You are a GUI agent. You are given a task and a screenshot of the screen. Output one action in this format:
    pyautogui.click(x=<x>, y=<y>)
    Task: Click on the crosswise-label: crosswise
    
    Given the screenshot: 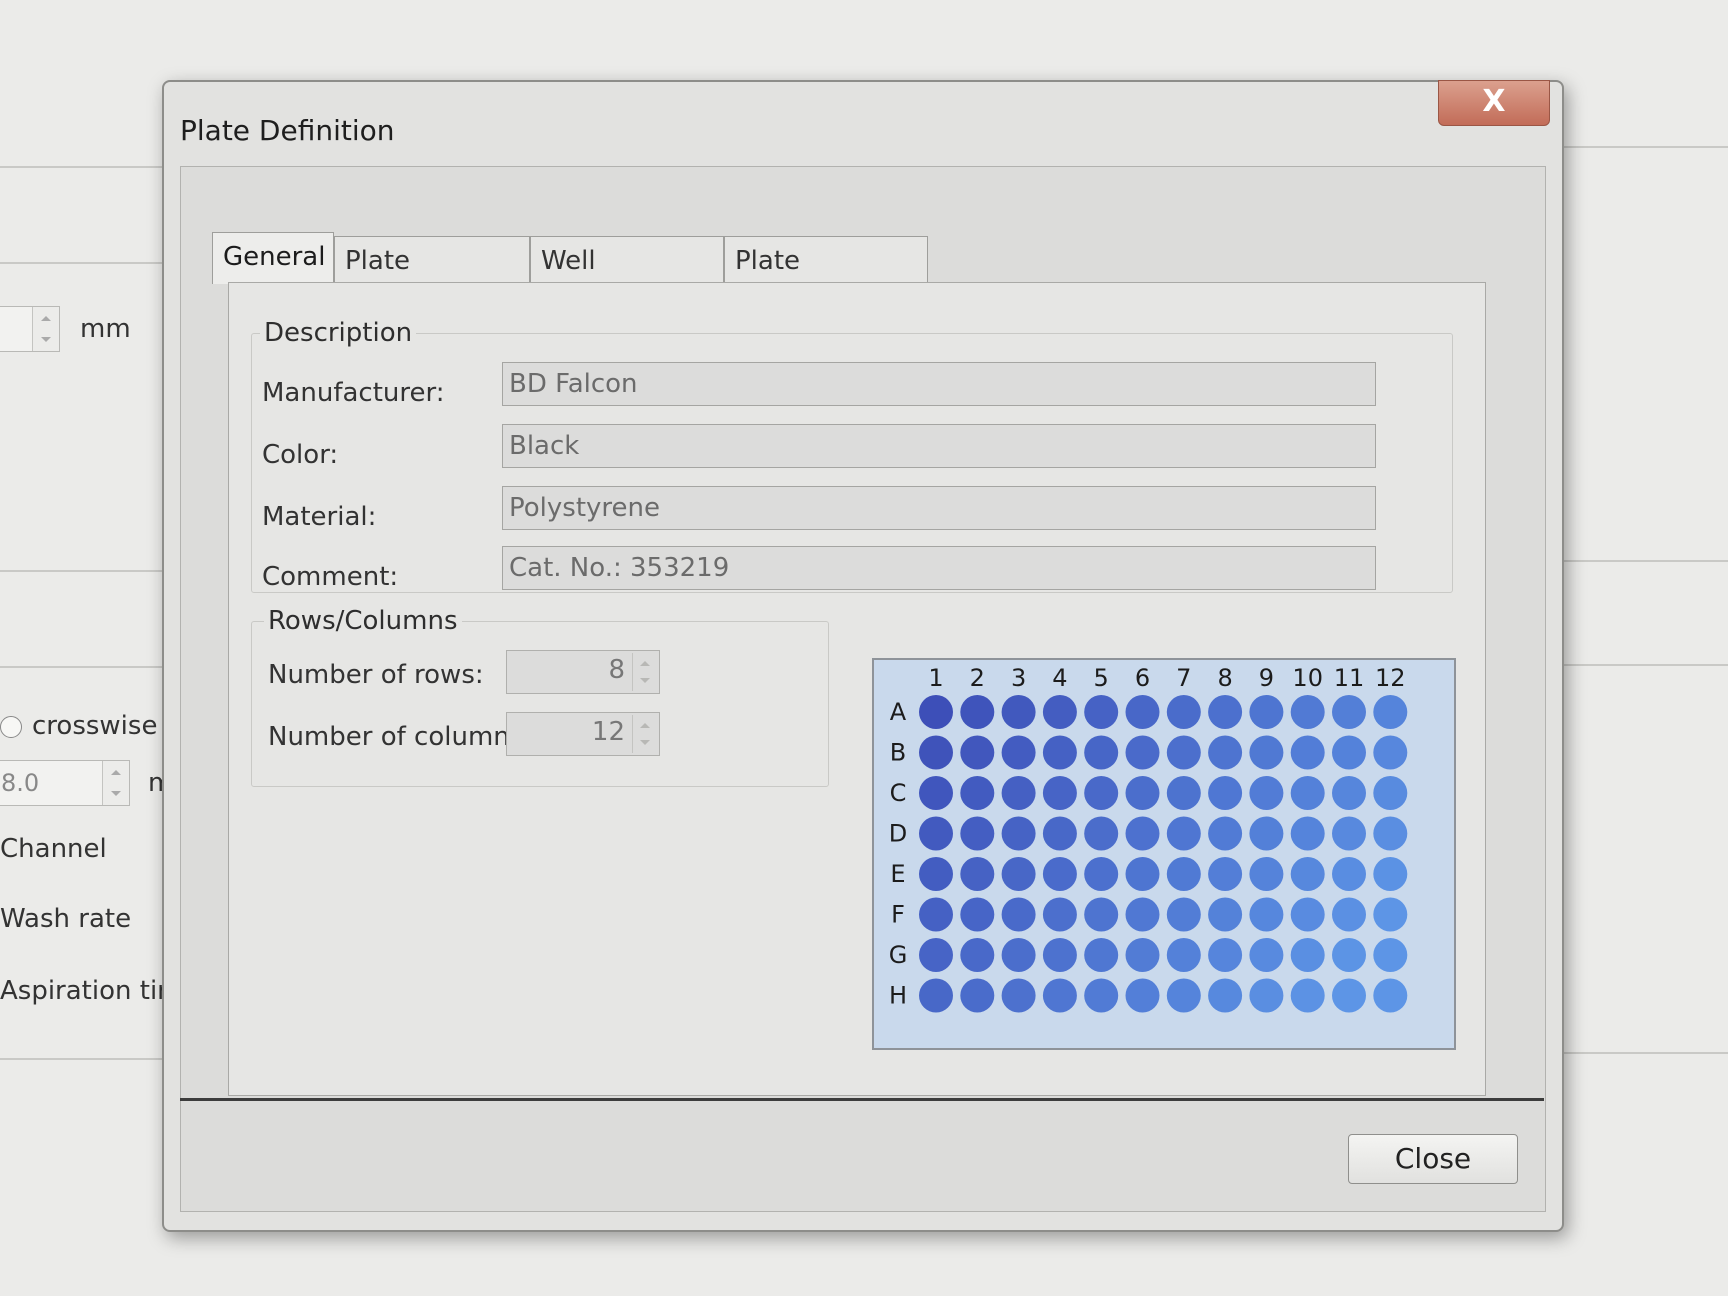 What is the action you would take?
    pyautogui.click(x=95, y=726)
    